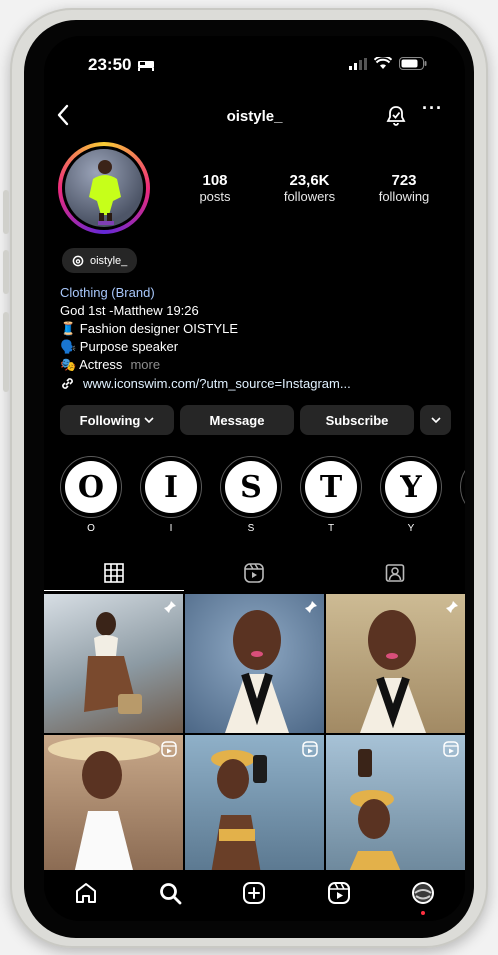 The image size is (498, 955). Describe the element at coordinates (422, 893) in the screenshot. I see `profile-avatar-icon` at that location.